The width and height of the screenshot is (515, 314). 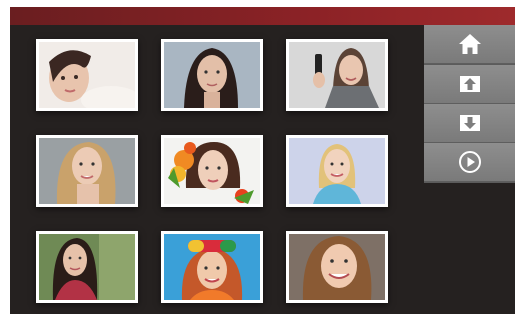 I want to click on scroll-up-button, so click(x=469, y=84).